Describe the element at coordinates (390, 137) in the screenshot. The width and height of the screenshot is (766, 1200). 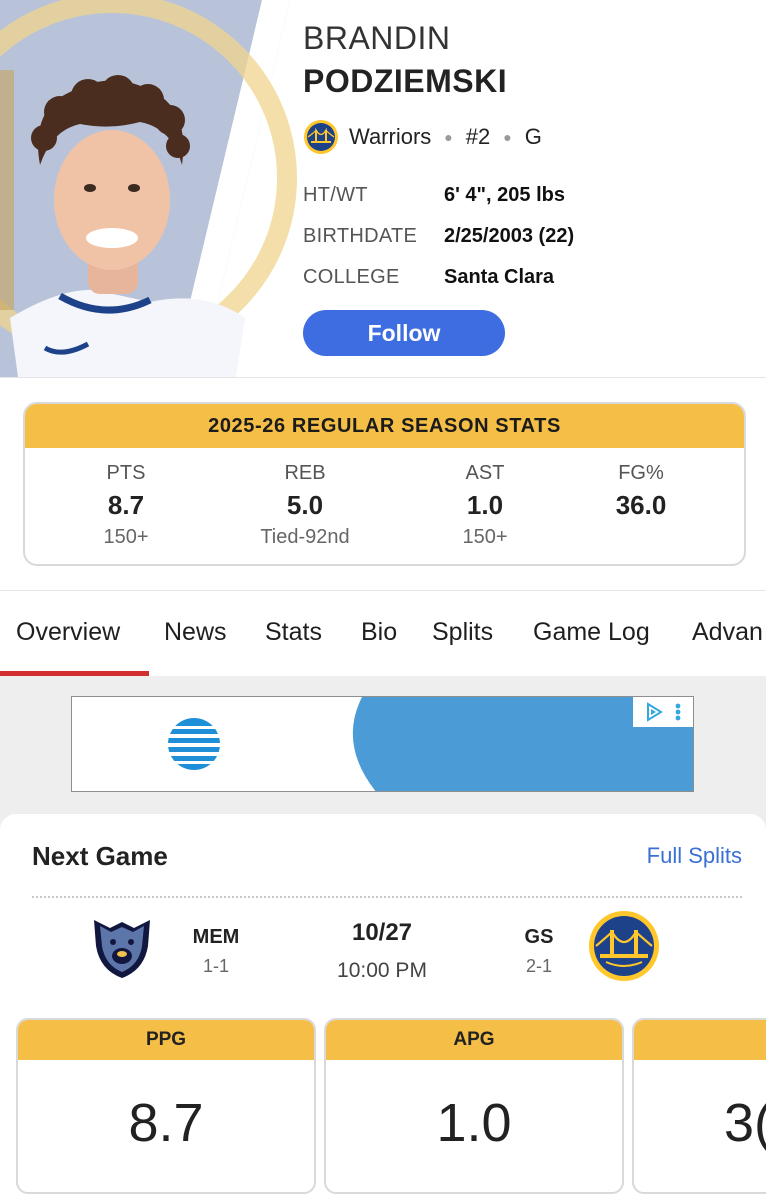
I see `team-name-link: Warriors` at that location.